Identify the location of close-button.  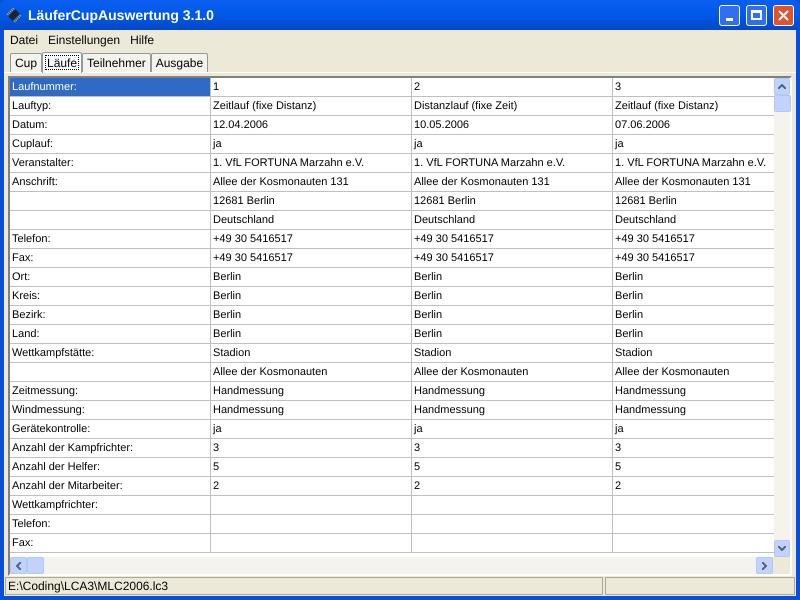
(783, 15).